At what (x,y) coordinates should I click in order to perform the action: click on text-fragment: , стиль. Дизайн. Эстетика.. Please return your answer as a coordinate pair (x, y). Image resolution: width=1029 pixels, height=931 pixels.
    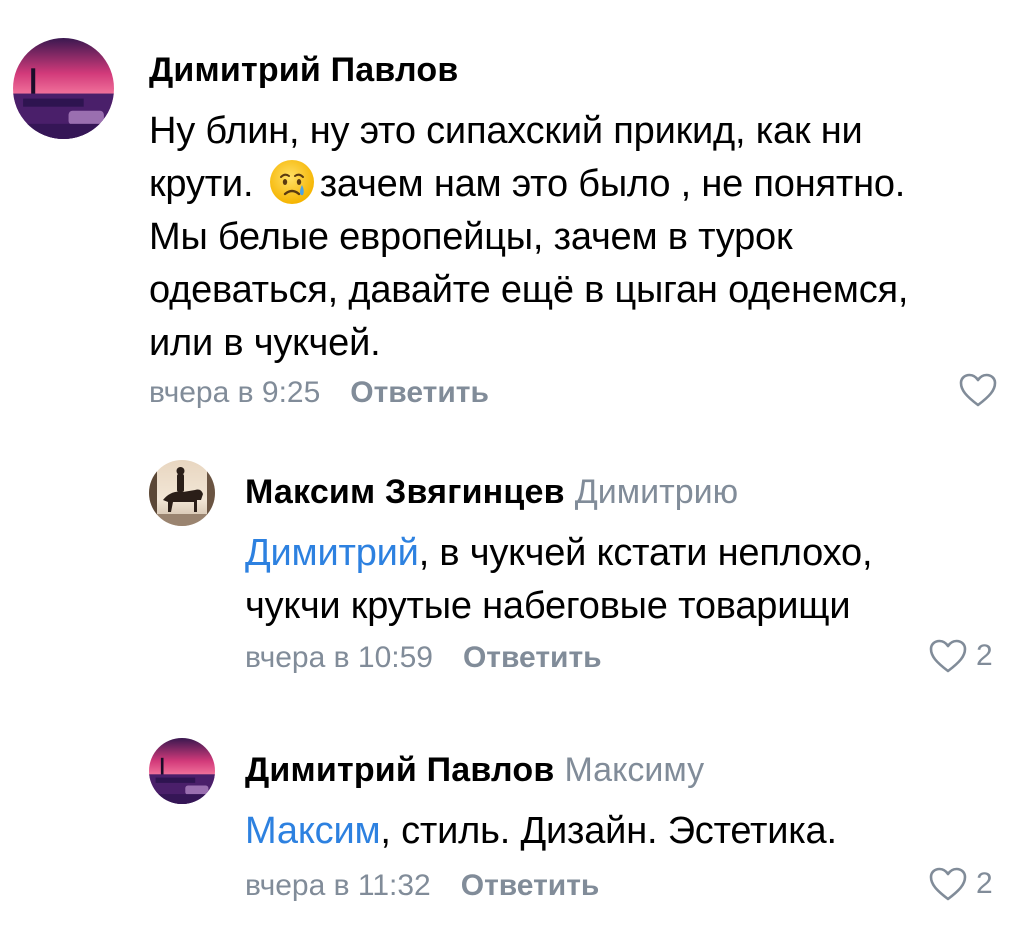
    Looking at the image, I should click on (608, 831).